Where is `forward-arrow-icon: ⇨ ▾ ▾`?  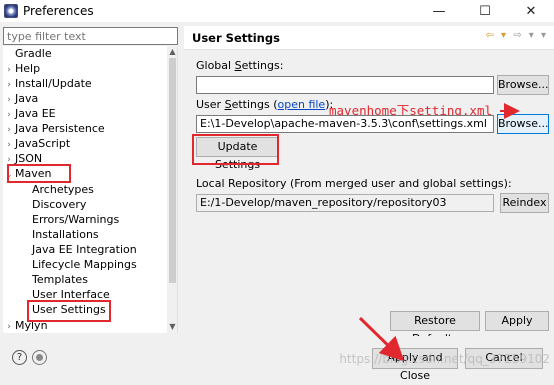
forward-arrow-icon: ⇨ ▾ ▾ is located at coordinates (530, 35).